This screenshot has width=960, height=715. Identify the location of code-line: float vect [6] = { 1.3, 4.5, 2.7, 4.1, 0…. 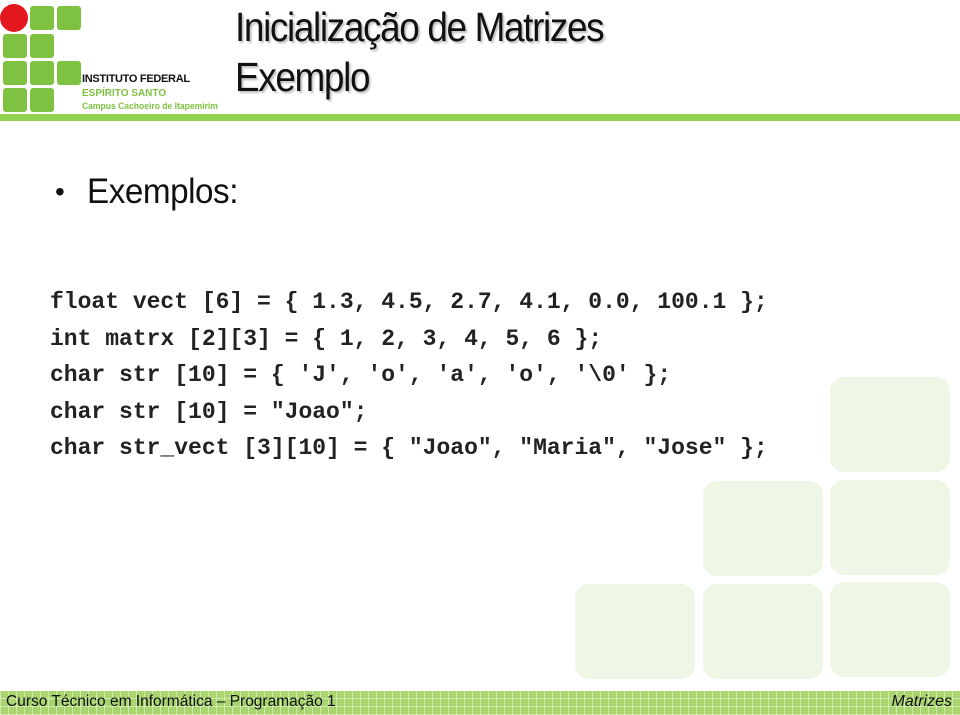
(409, 302).